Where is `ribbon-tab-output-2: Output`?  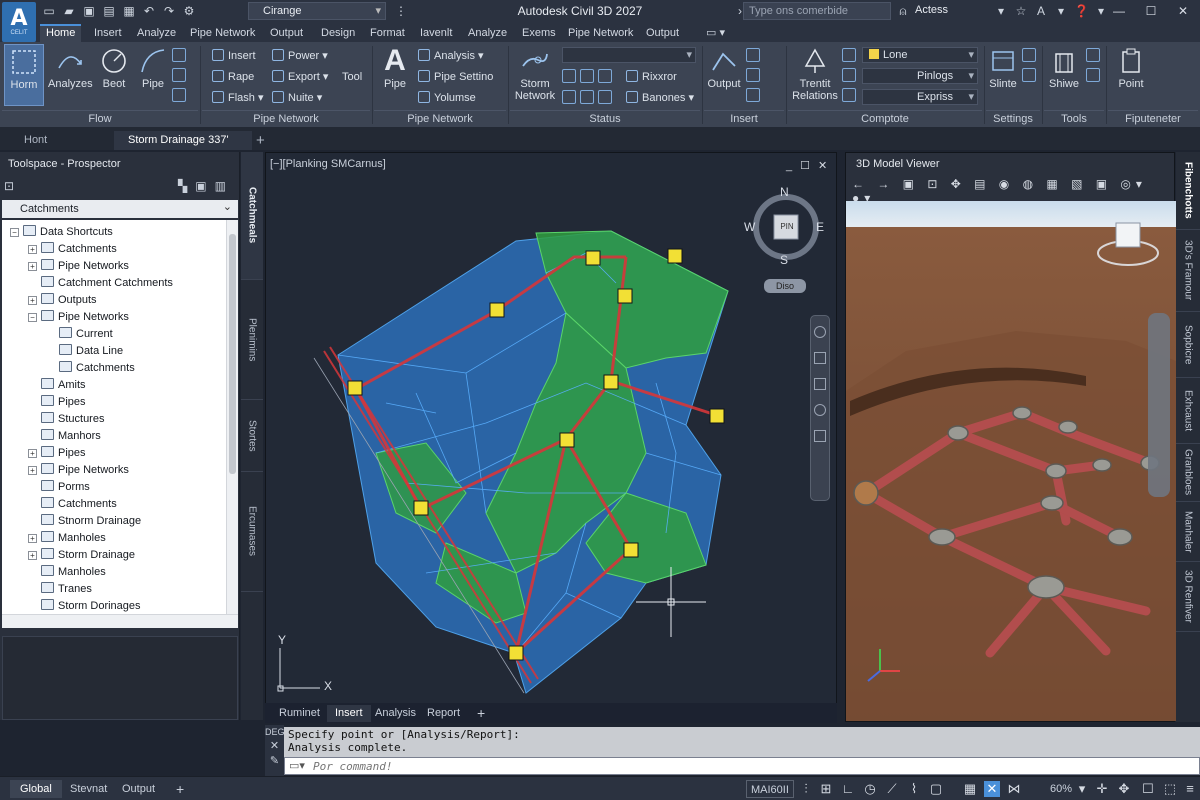
ribbon-tab-output-2: Output is located at coordinates (662, 33).